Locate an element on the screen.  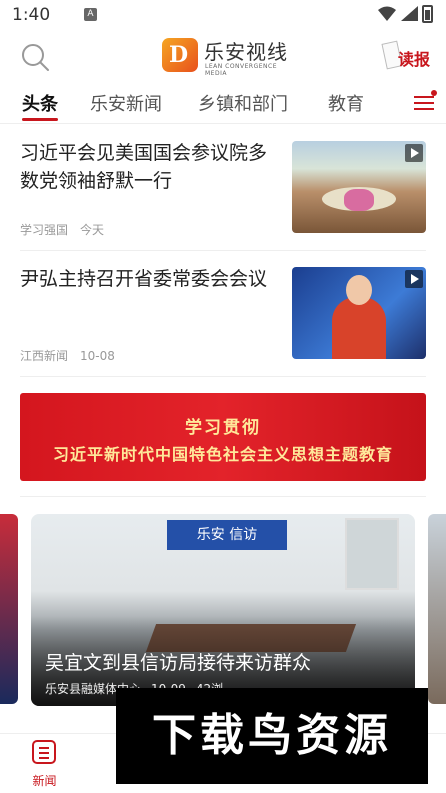
tab-education: 教育 is located at coordinates (346, 103).